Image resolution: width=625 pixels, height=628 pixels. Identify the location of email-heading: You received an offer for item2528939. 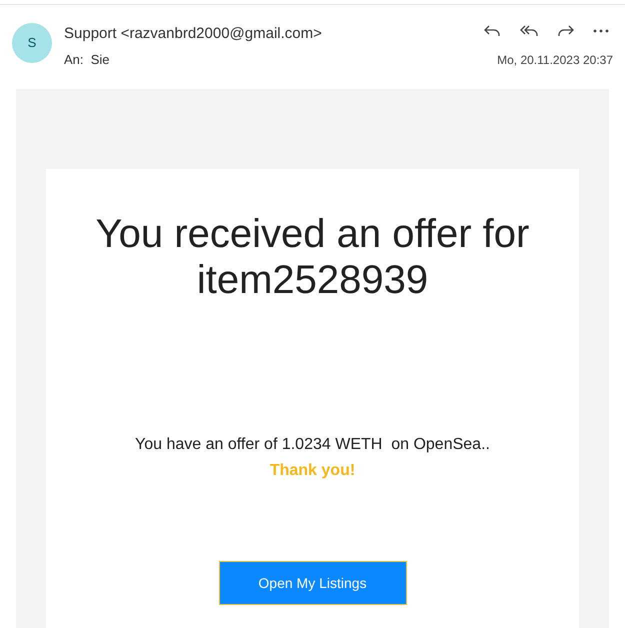
(312, 257).